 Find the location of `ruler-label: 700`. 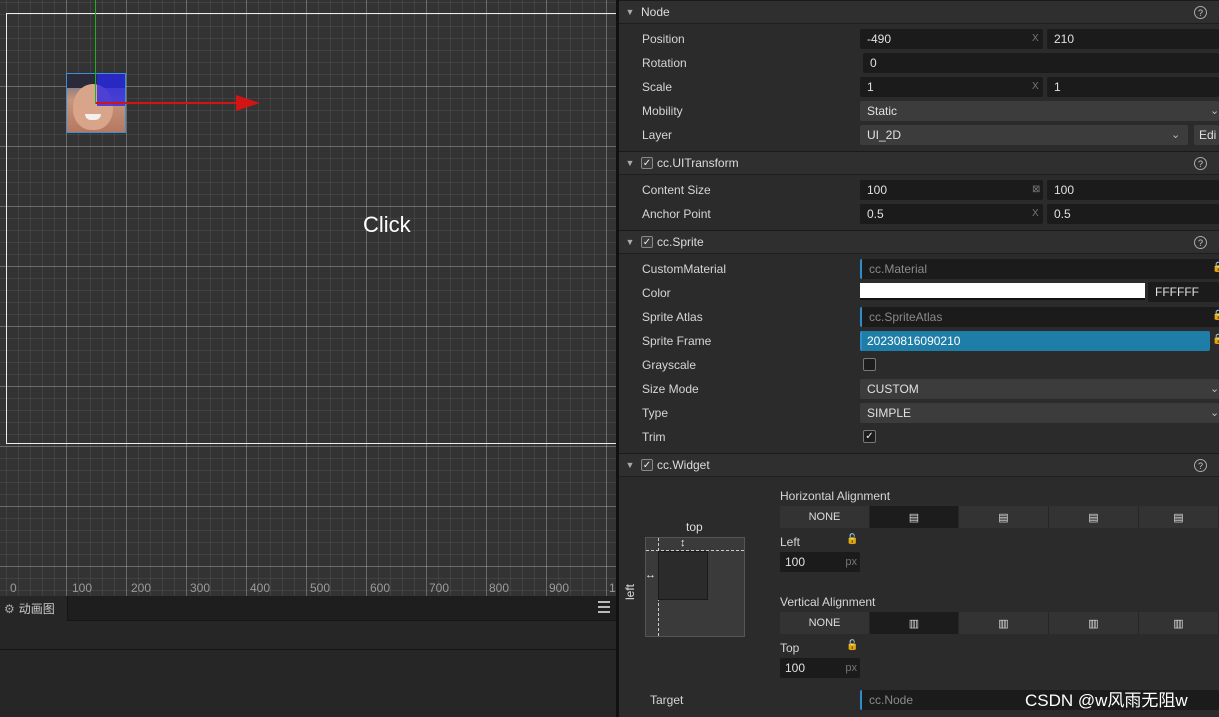

ruler-label: 700 is located at coordinates (439, 588).